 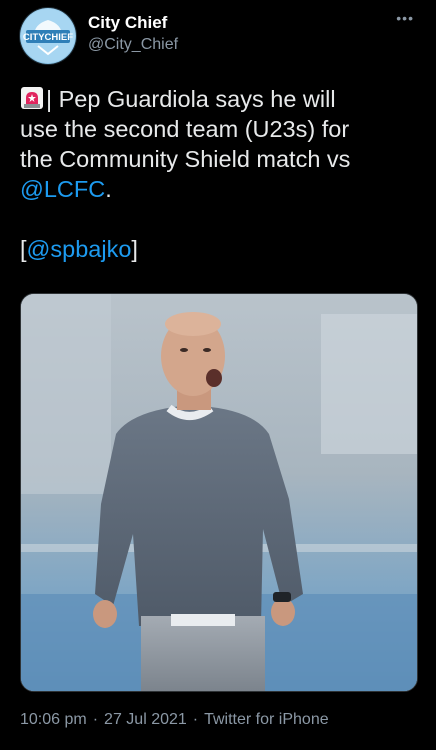 What do you see at coordinates (220, 219) in the screenshot?
I see `text-spacer` at bounding box center [220, 219].